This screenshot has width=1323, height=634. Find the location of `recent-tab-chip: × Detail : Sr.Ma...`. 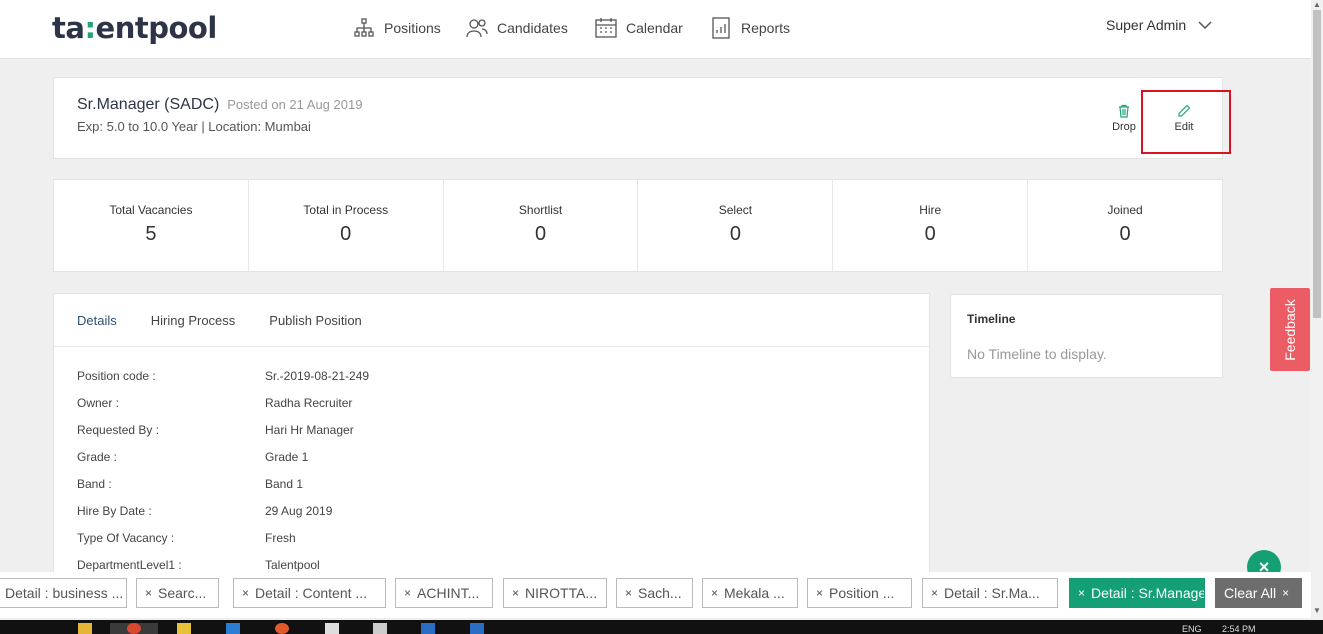

recent-tab-chip: × Detail : Sr.Ma... is located at coordinates (990, 593).